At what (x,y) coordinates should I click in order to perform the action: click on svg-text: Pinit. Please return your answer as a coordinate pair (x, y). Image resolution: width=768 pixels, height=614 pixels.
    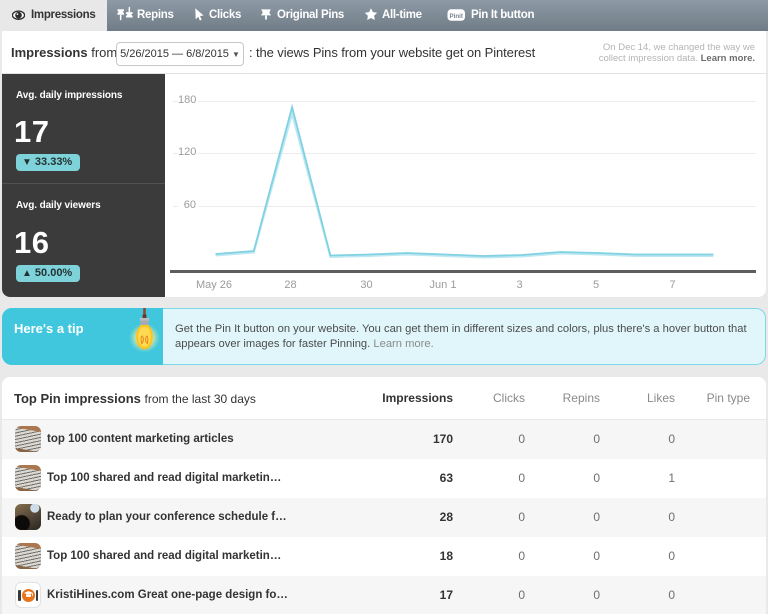
    Looking at the image, I should click on (455, 16).